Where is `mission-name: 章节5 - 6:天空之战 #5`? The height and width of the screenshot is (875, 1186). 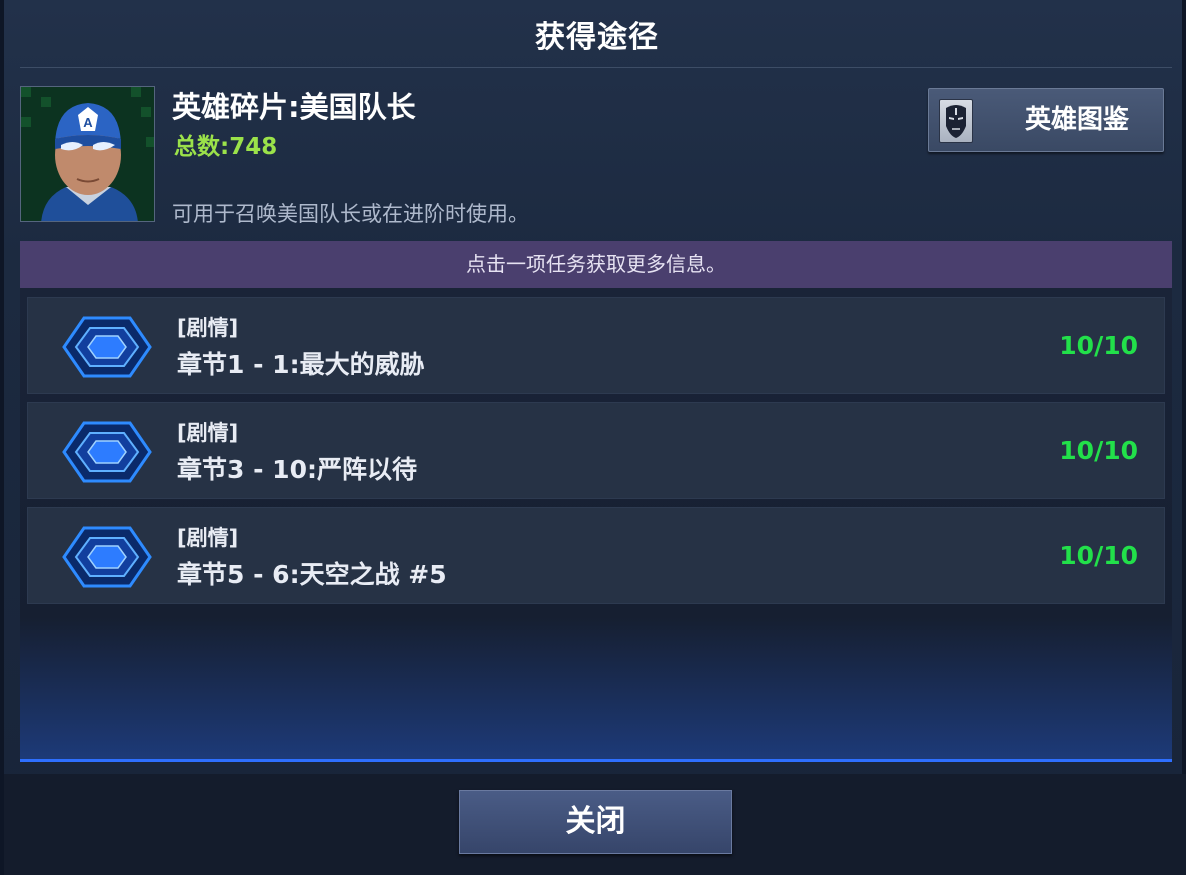 mission-name: 章节5 - 6:天空之战 #5 is located at coordinates (312, 574).